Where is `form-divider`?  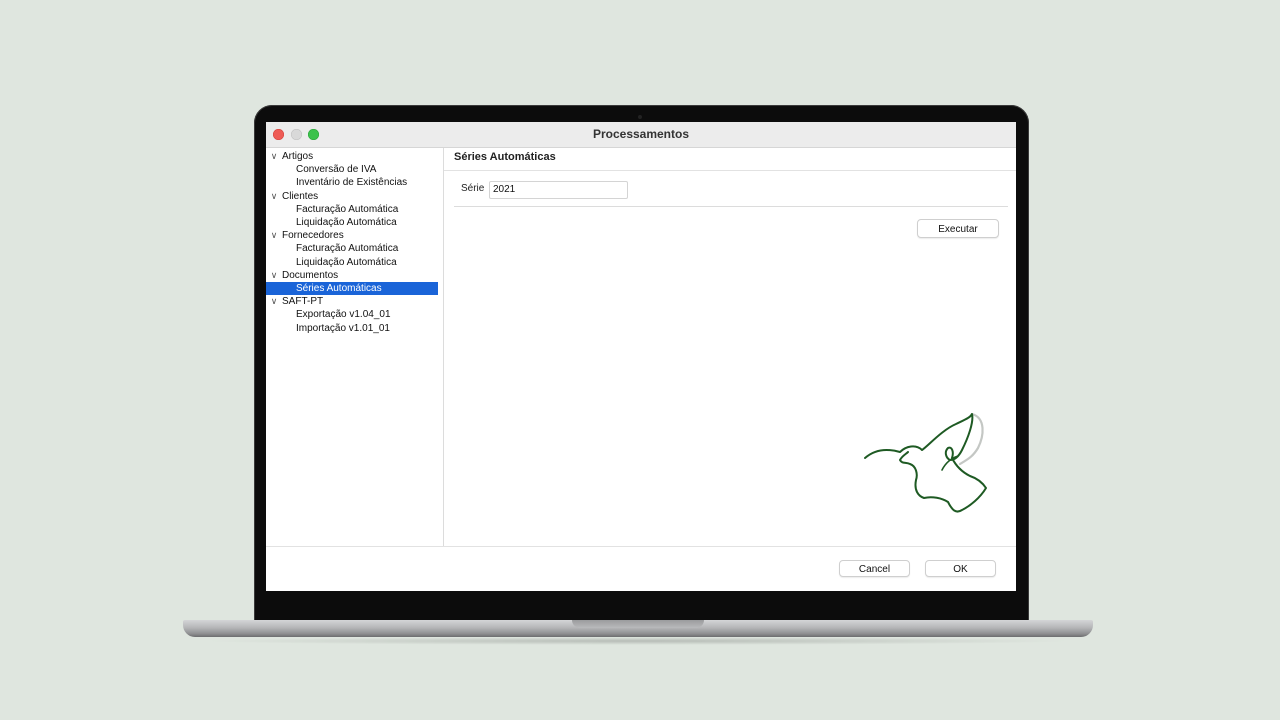
form-divider is located at coordinates (731, 206).